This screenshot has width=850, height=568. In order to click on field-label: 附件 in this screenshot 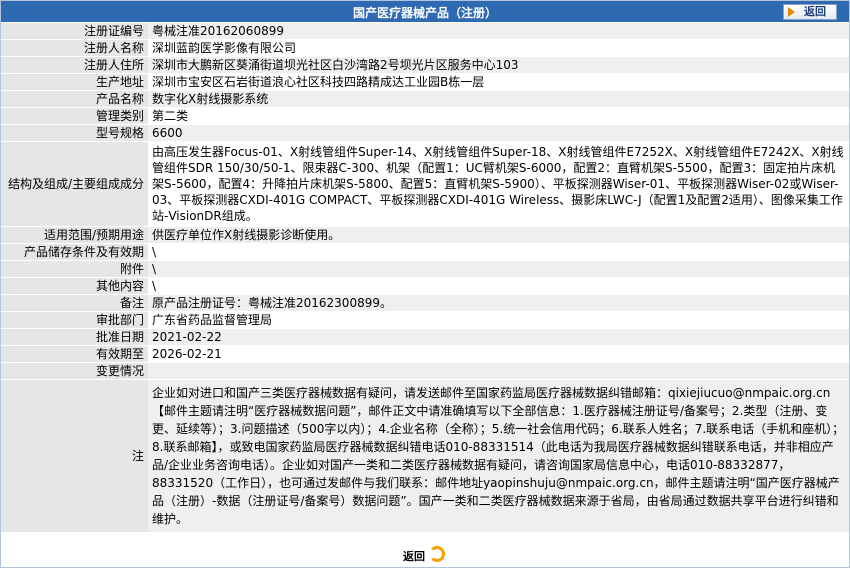, I will do `click(74, 269)`.